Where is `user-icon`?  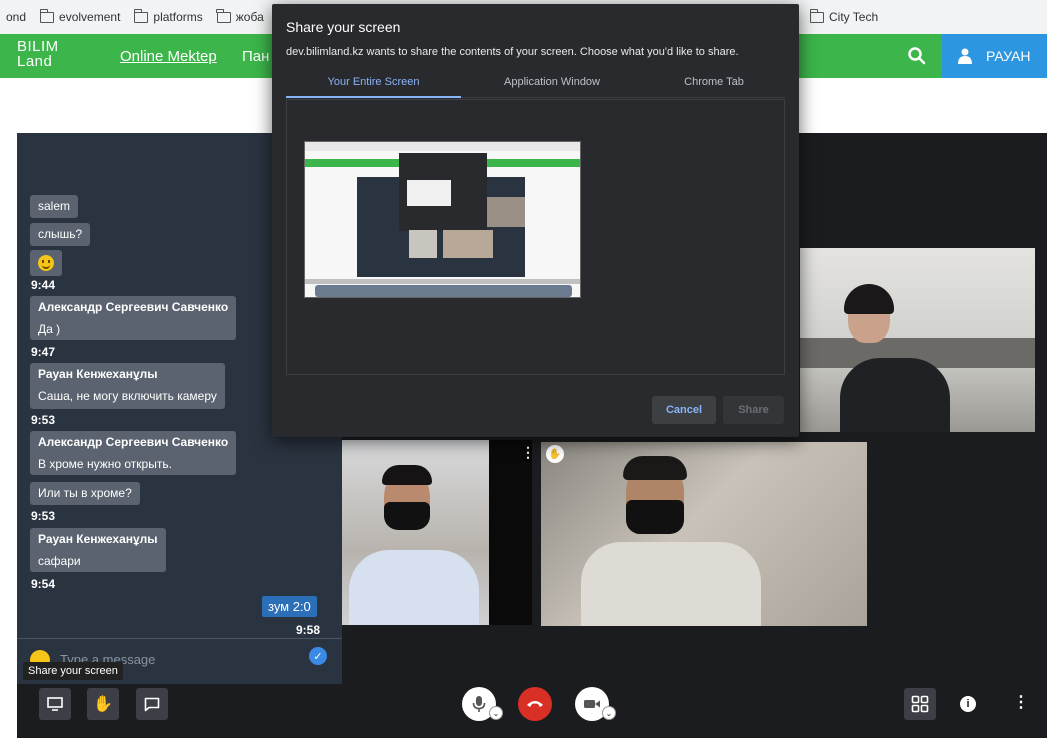 user-icon is located at coordinates (965, 56).